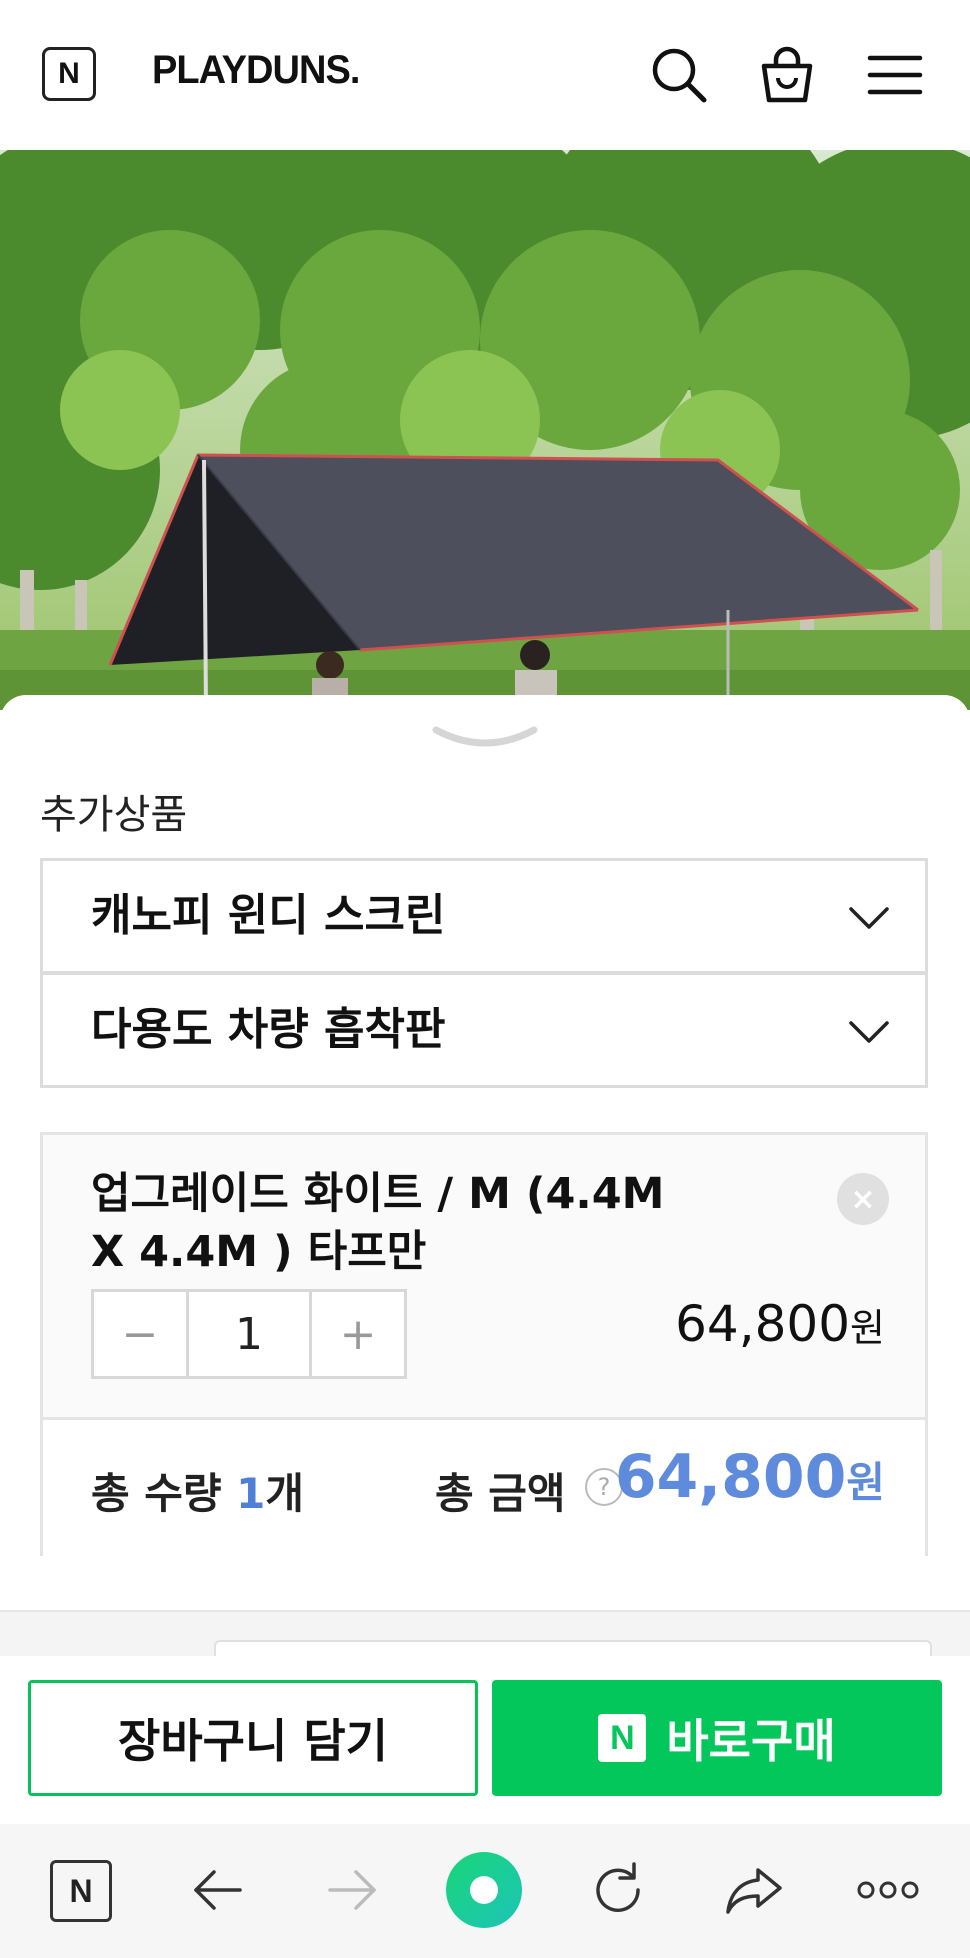  I want to click on forward-arrow-icon, so click(352, 1890).